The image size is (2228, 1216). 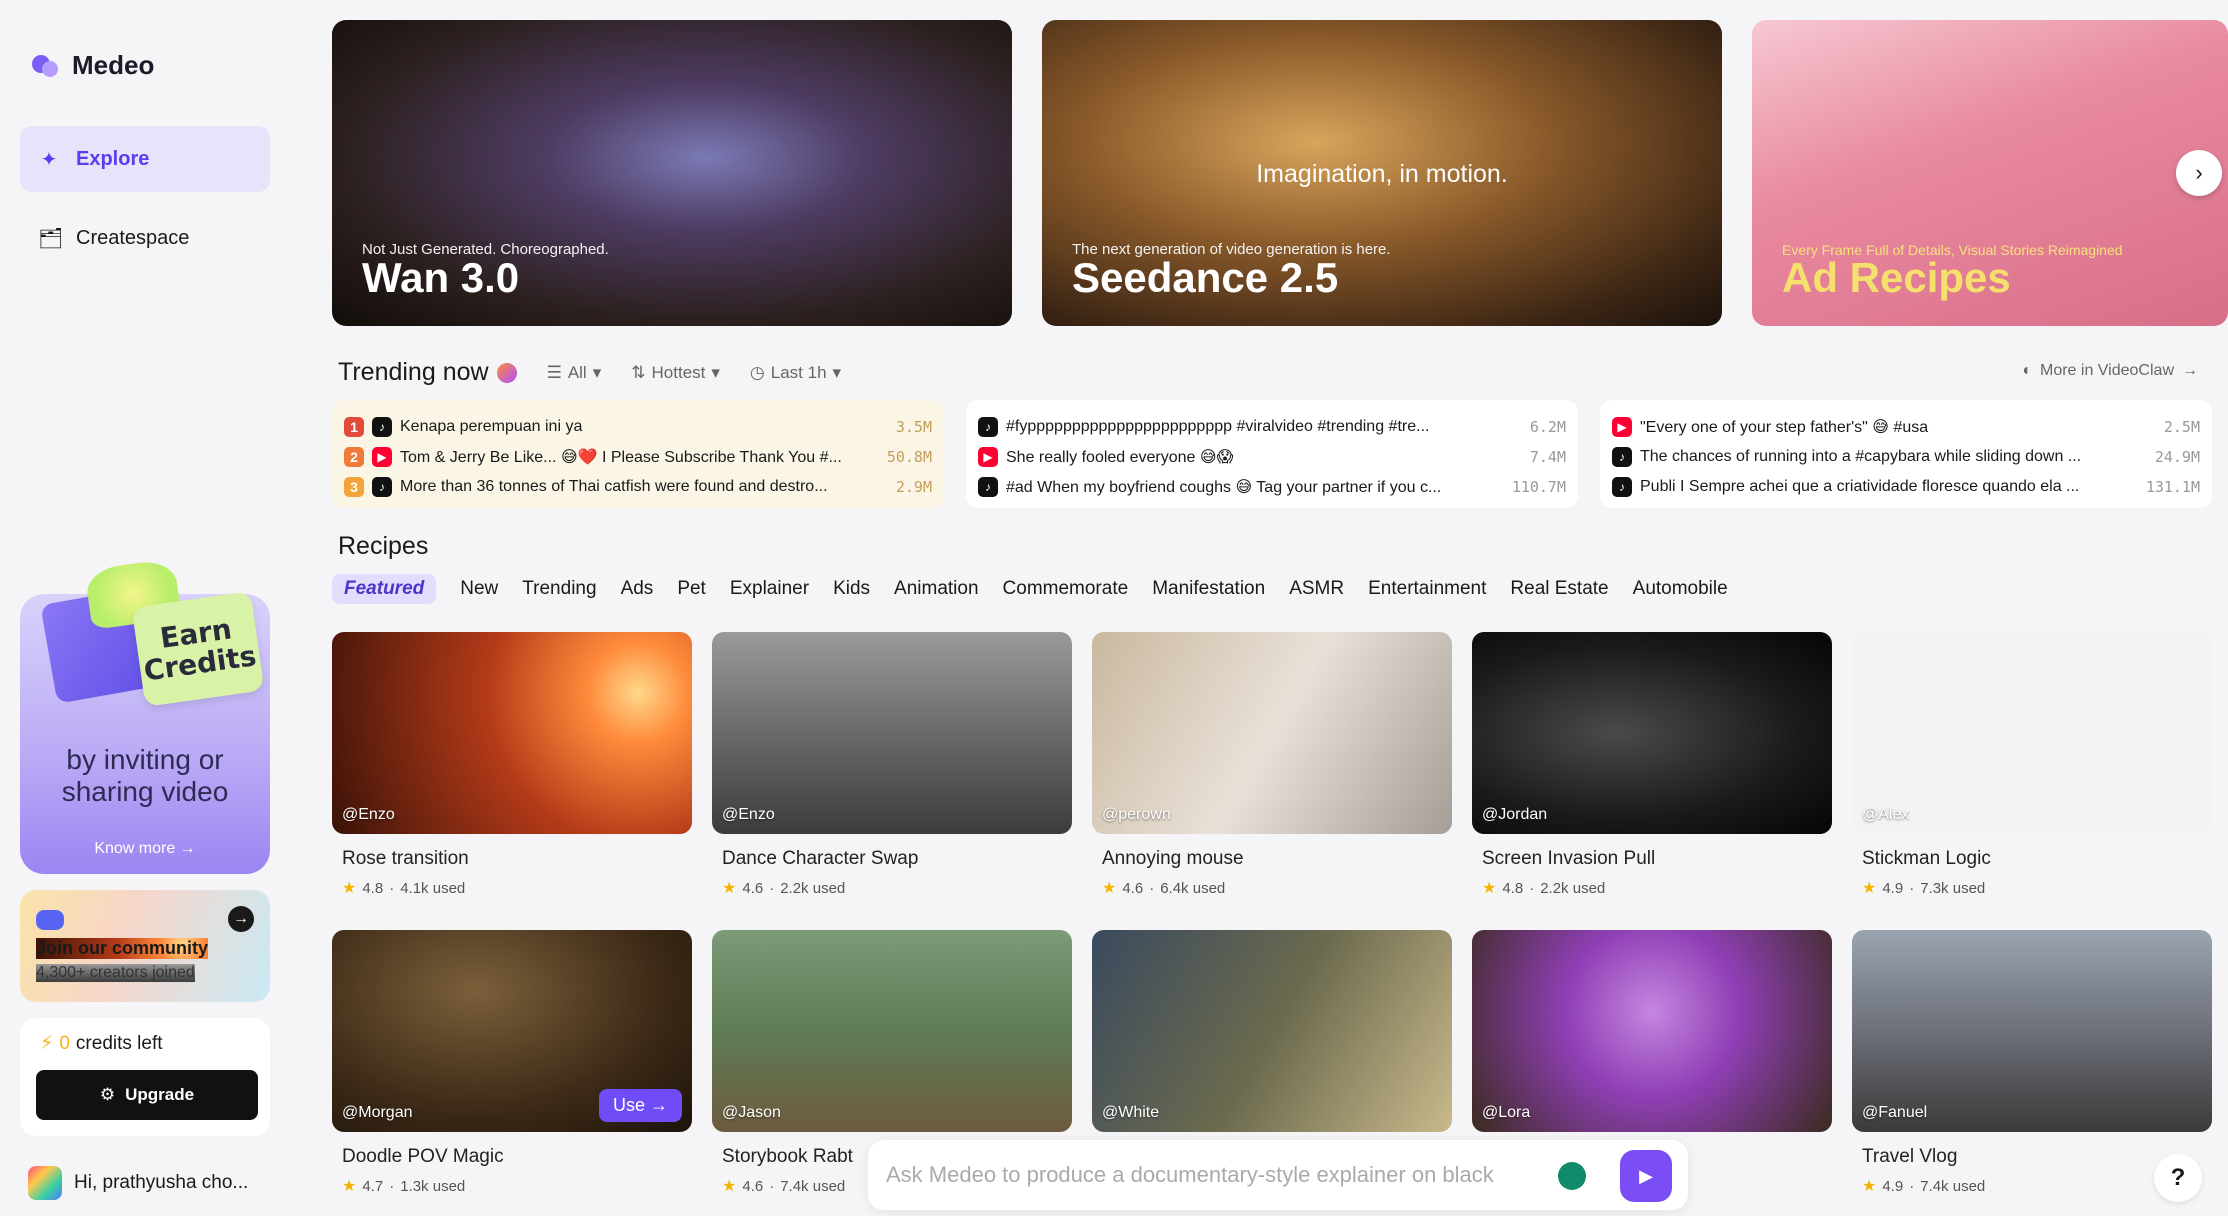 I want to click on folder-icon: 🗂, so click(x=51, y=238).